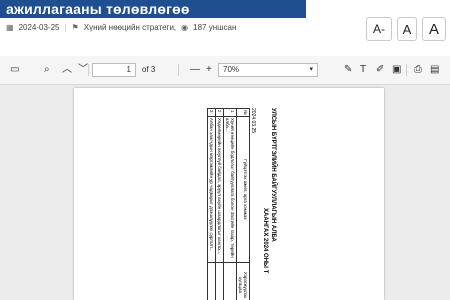 This screenshot has height=300, width=450. I want to click on print-icon: ⎙, so click(418, 70).